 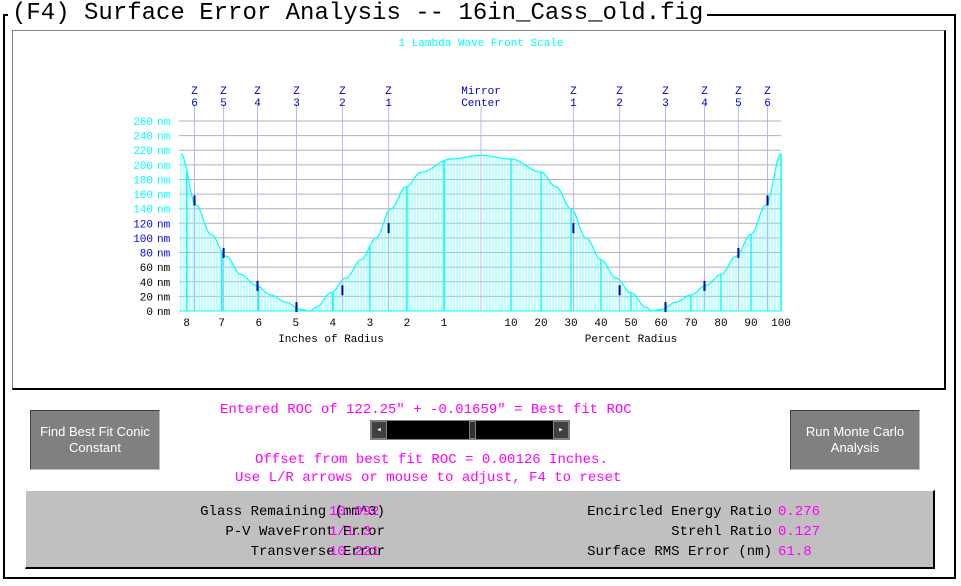 I want to click on stat-value: 10.092, so click(x=354, y=512).